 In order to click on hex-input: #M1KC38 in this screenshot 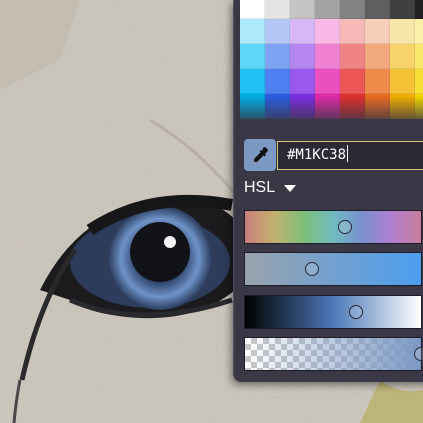, I will do `click(350, 155)`.